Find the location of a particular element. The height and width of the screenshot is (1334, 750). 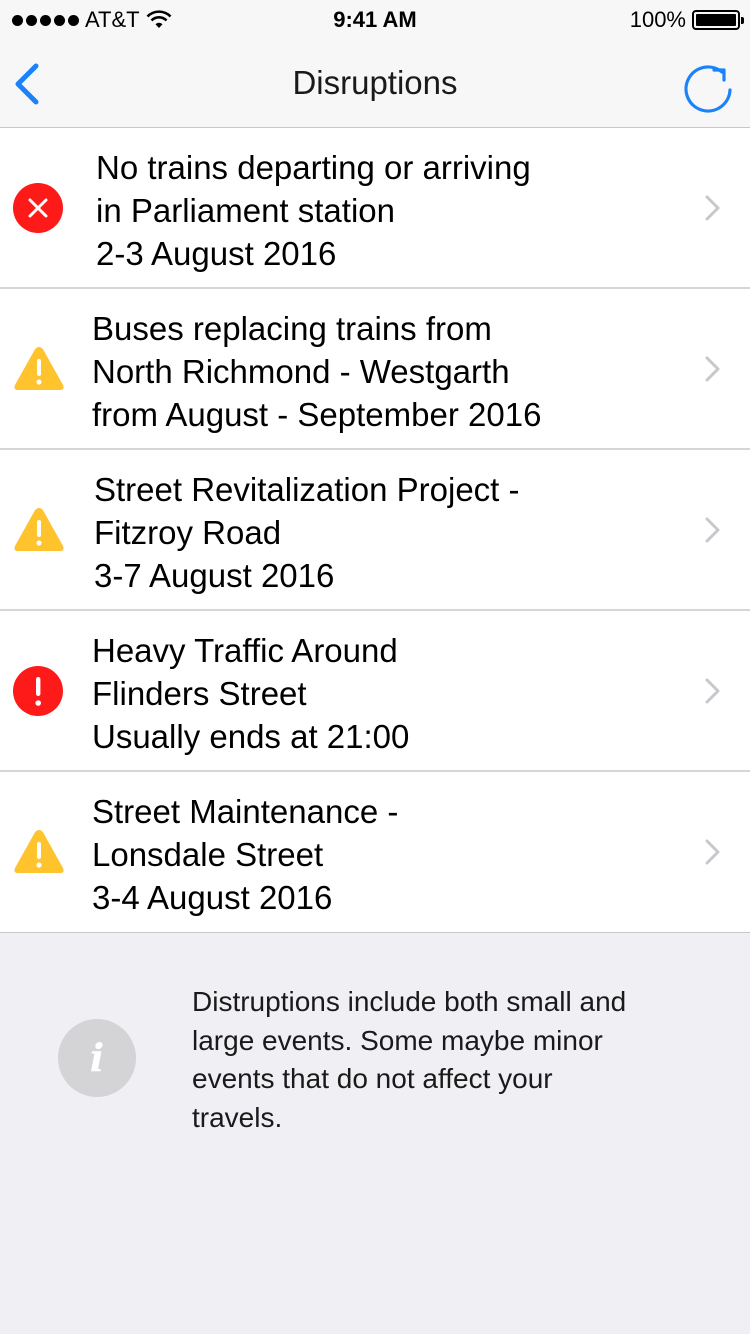

page-title: Disruptions is located at coordinates (375, 82).